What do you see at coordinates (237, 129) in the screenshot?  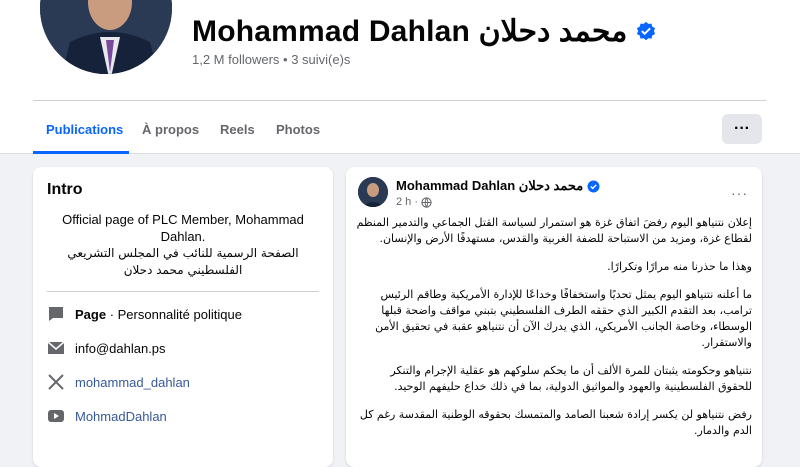 I see `tab-reels: Reels` at bounding box center [237, 129].